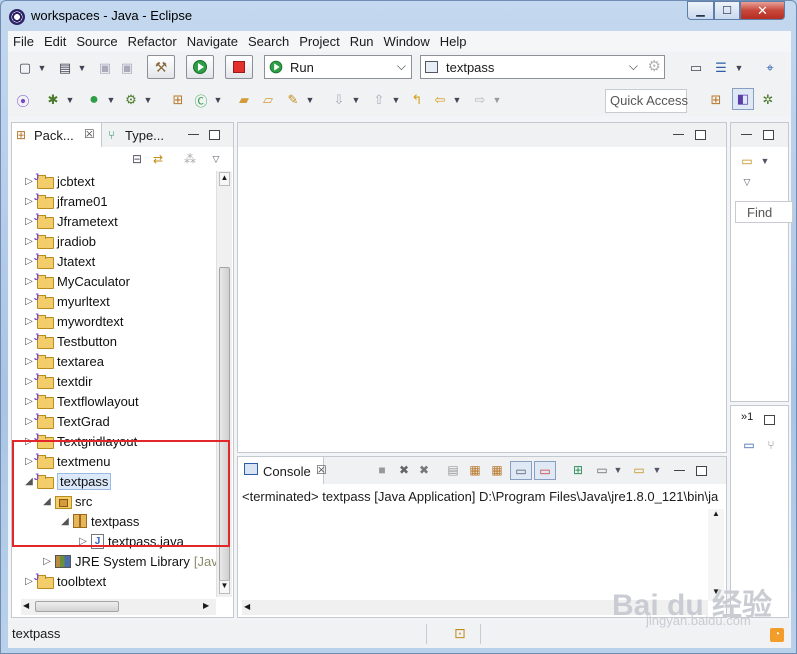  What do you see at coordinates (417, 100) in the screenshot?
I see `last-edit-icon: ↰` at bounding box center [417, 100].